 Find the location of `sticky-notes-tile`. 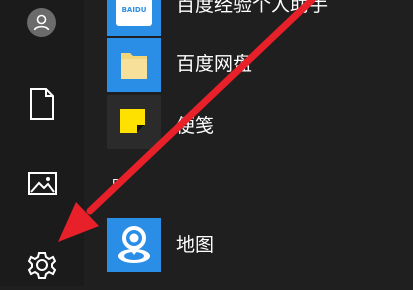

sticky-notes-tile is located at coordinates (134, 122).